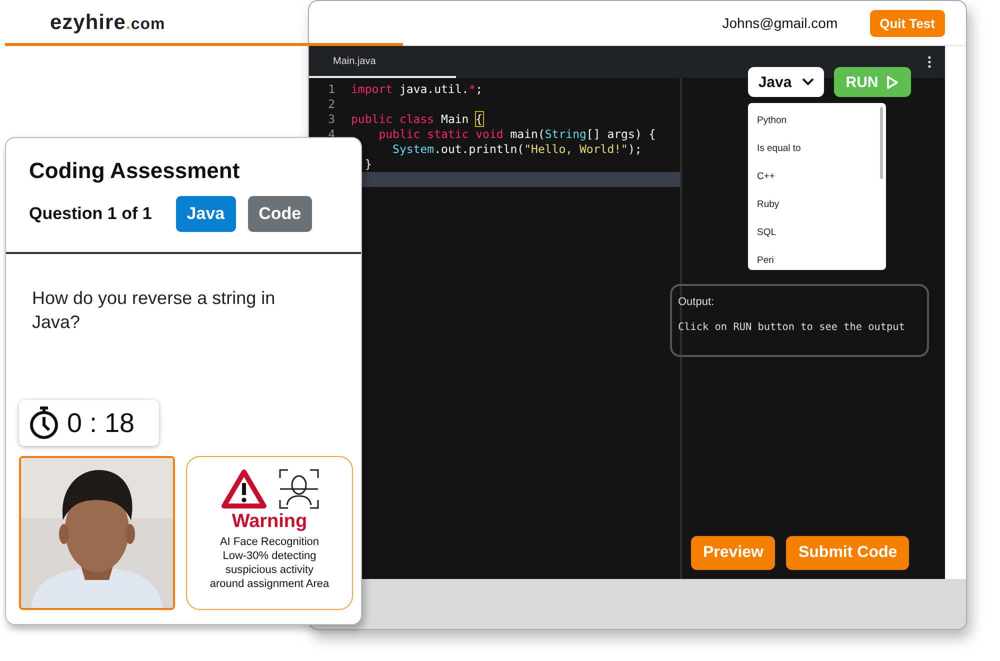 The height and width of the screenshot is (661, 1000). What do you see at coordinates (280, 214) in the screenshot?
I see `tag: Code` at bounding box center [280, 214].